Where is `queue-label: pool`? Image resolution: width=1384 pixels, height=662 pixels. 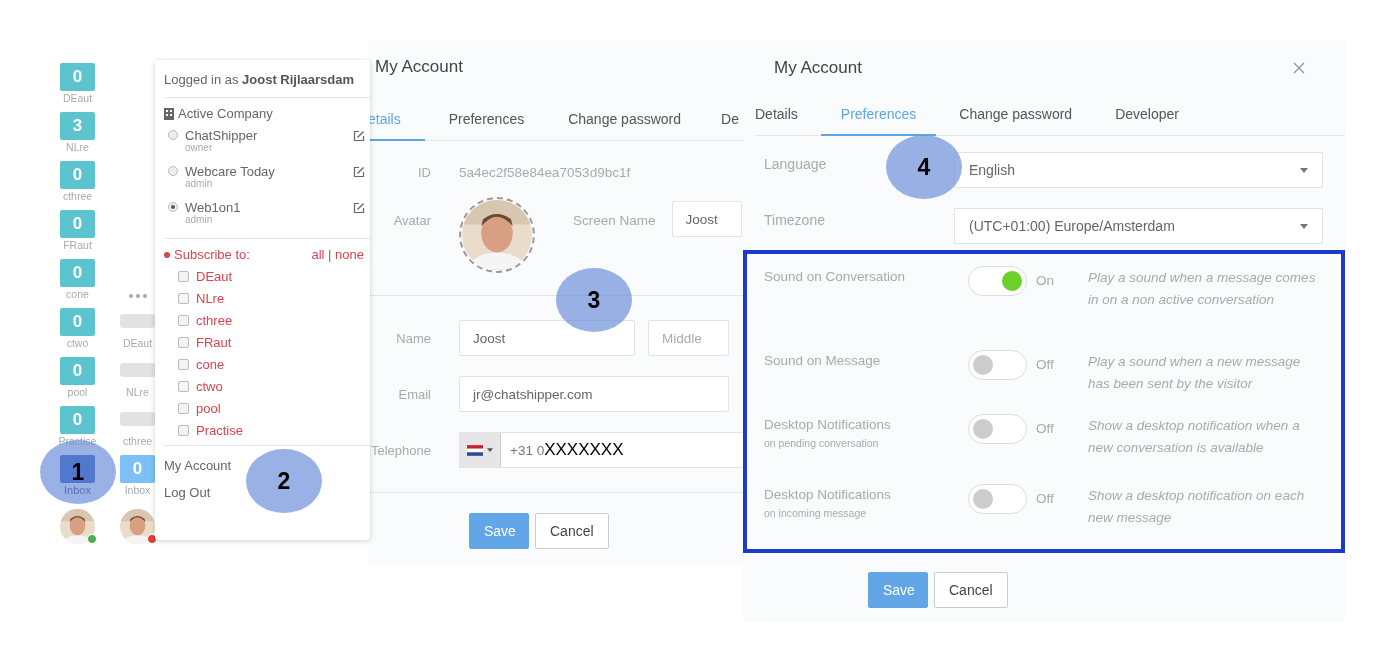
queue-label: pool is located at coordinates (77, 392).